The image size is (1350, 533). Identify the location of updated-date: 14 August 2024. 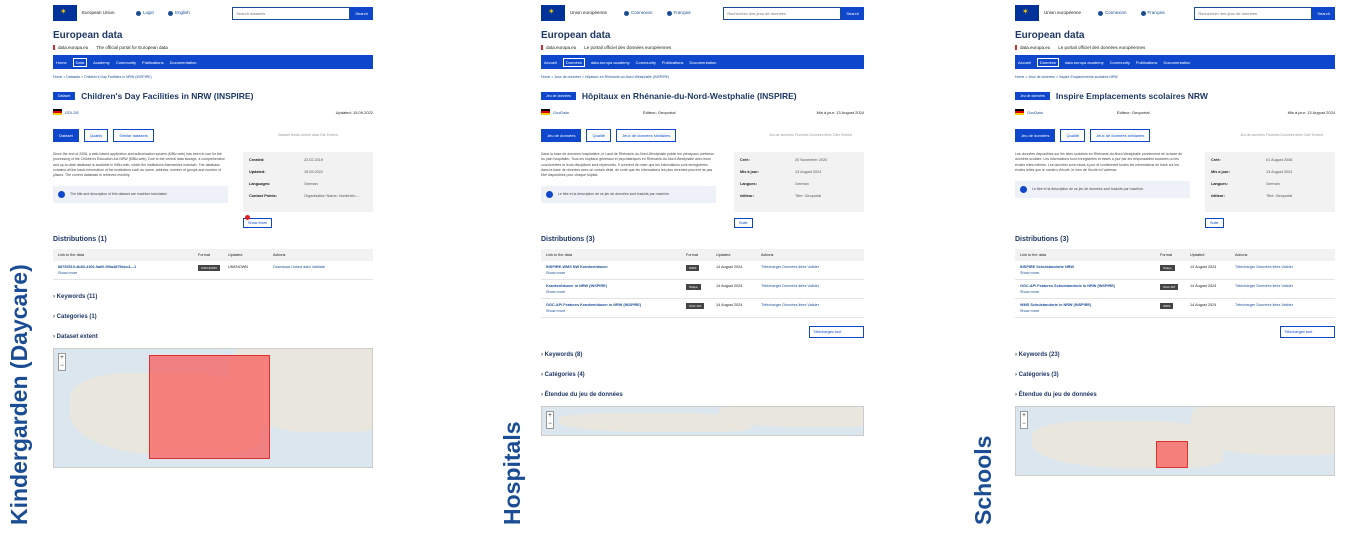
(729, 267).